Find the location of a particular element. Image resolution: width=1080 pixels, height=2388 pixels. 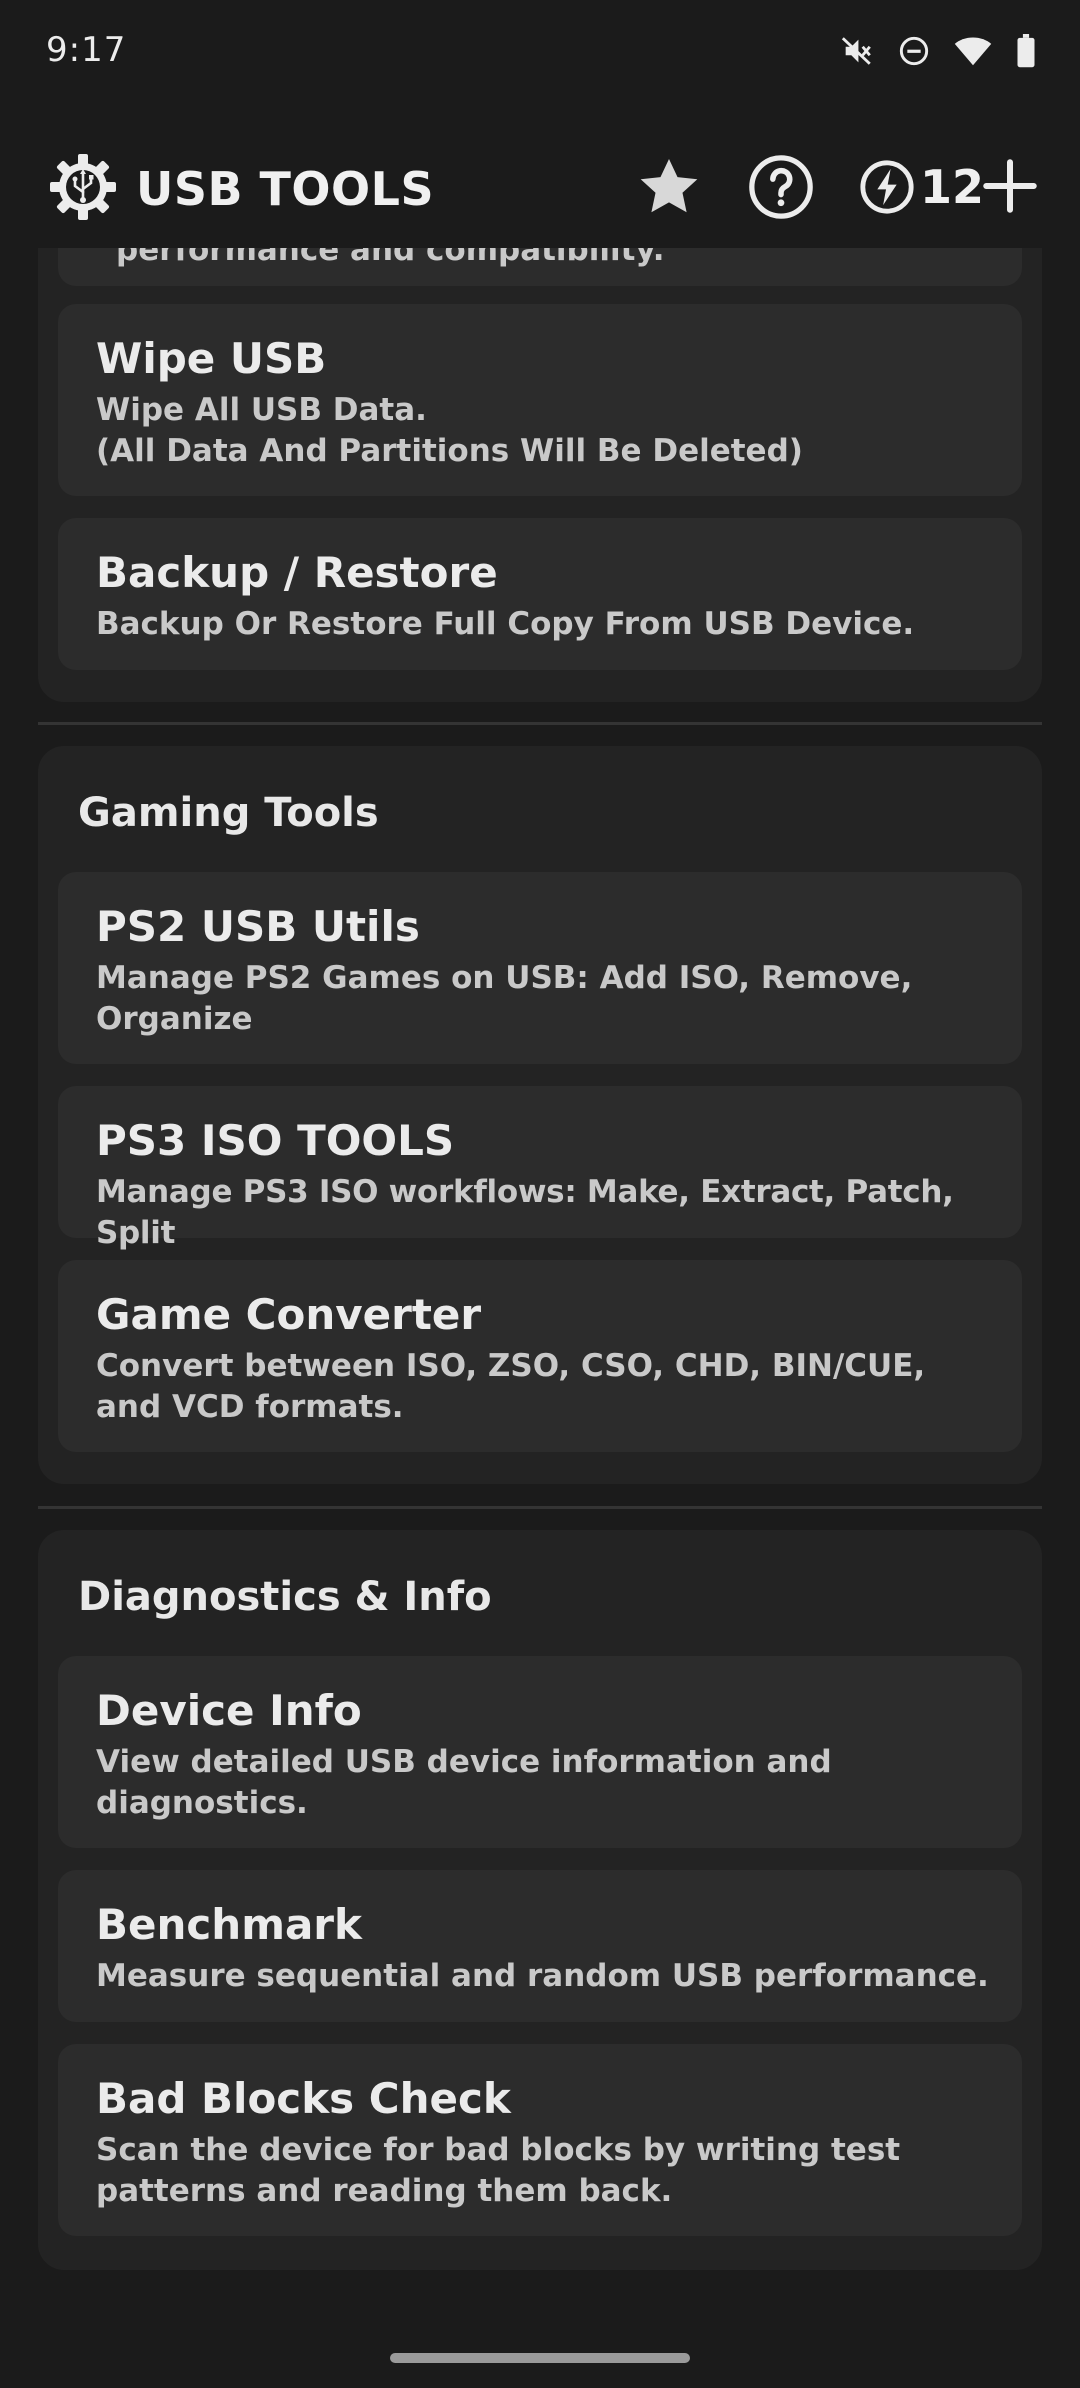

help-icon is located at coordinates (781, 187).